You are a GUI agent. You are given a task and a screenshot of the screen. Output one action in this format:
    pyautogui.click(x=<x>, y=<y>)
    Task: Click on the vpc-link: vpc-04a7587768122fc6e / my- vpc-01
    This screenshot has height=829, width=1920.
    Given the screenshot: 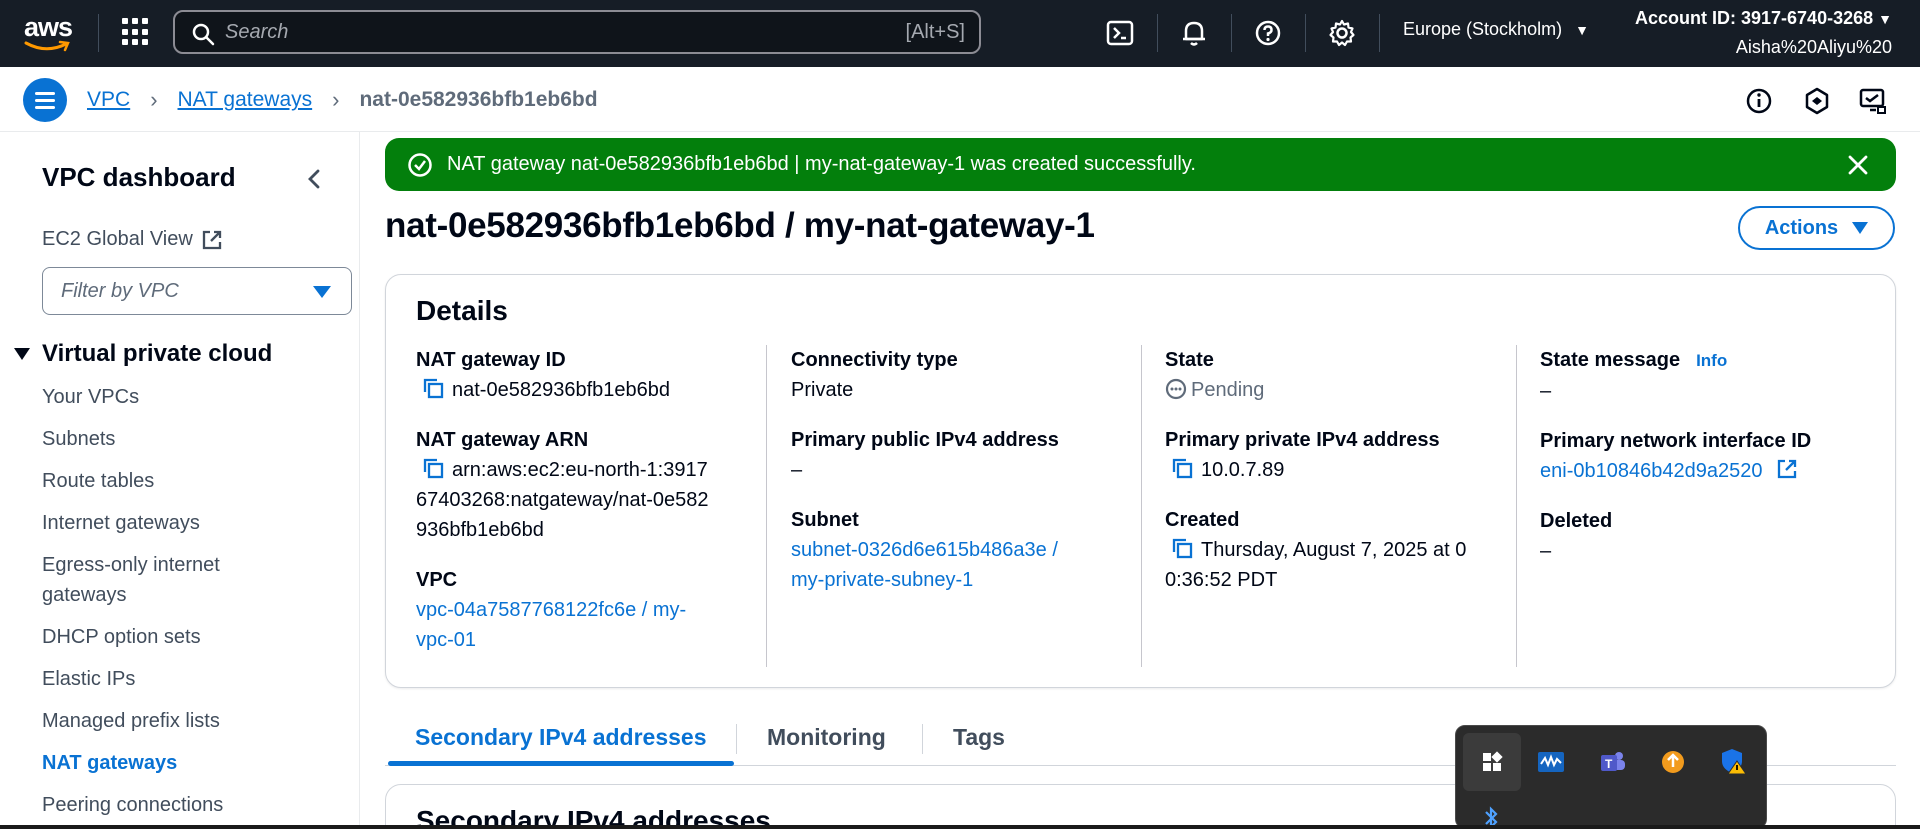 What is the action you would take?
    pyautogui.click(x=591, y=625)
    